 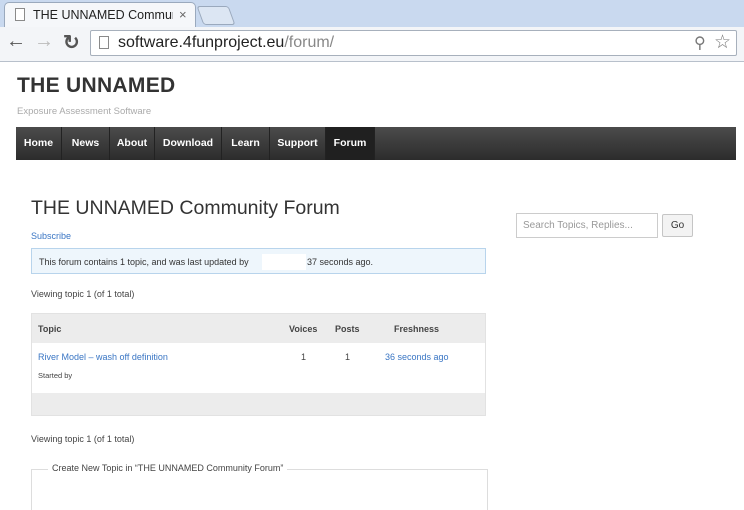 I want to click on browser-toolbar: ← → ↻ software.4funproject.eu/forum/ ⚲ ☆, so click(x=372, y=44).